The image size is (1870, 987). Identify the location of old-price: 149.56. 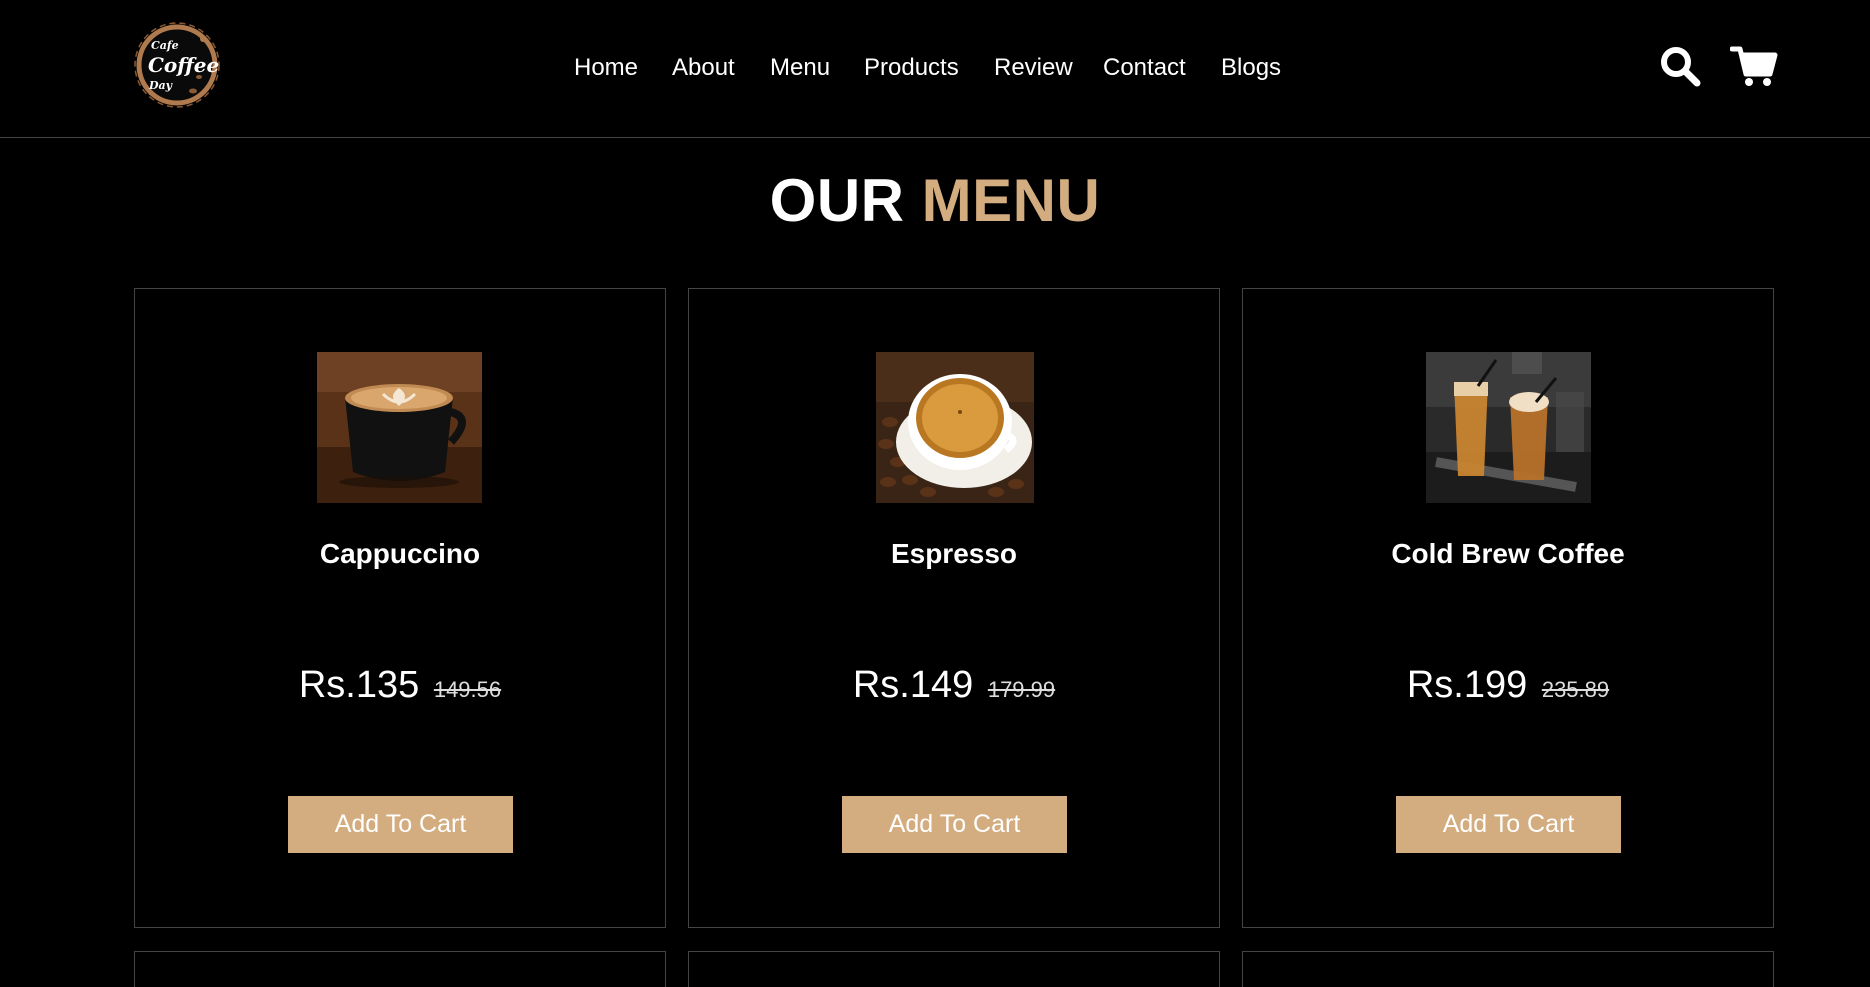
(467, 689).